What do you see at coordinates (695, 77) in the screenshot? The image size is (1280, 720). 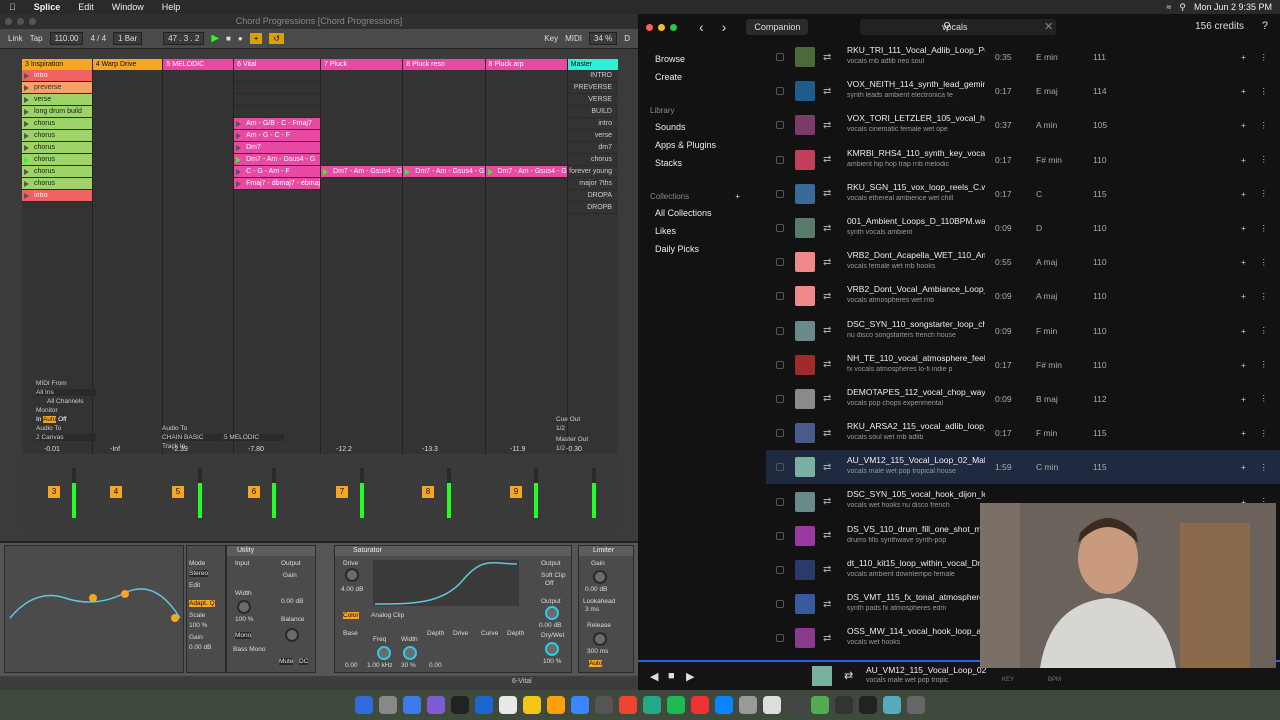 I see `nav-create: Create` at bounding box center [695, 77].